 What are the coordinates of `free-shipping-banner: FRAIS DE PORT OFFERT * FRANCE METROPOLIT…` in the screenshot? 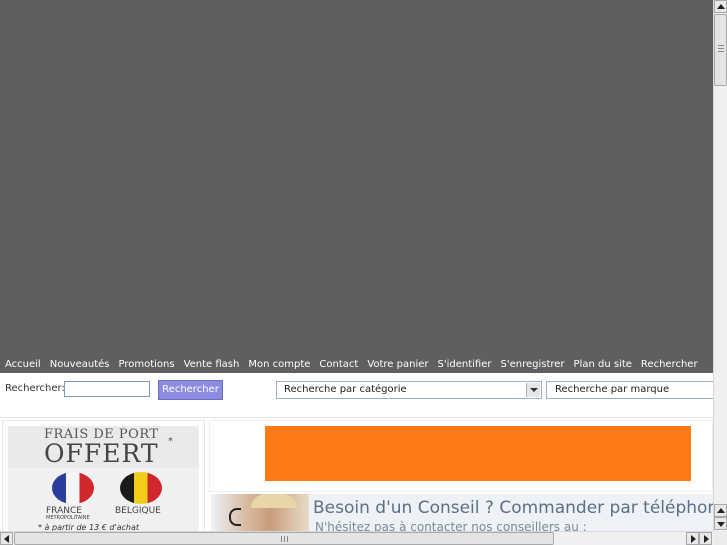 It's located at (103, 478).